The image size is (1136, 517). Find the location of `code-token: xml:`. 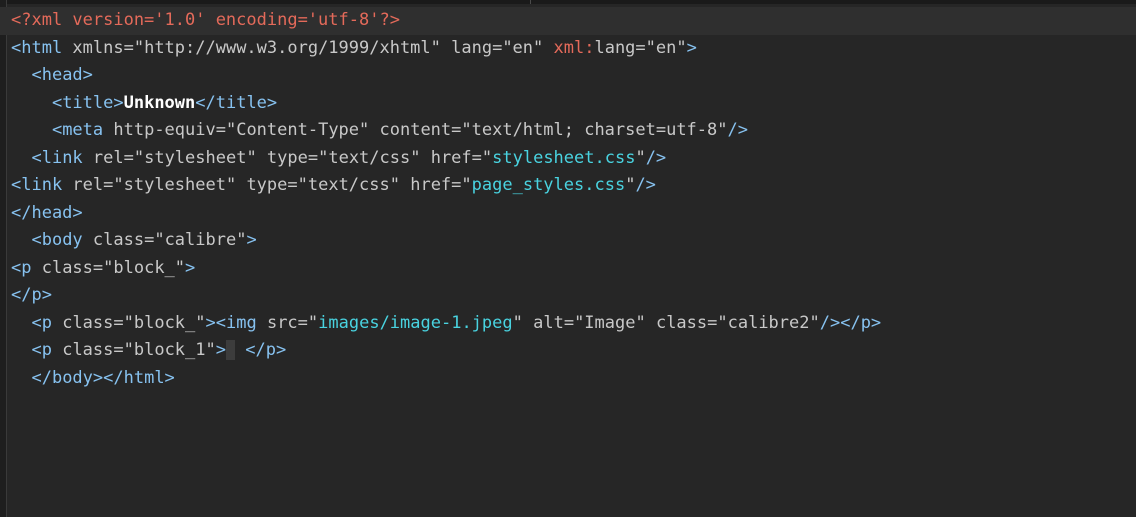

code-token: xml: is located at coordinates (574, 47).